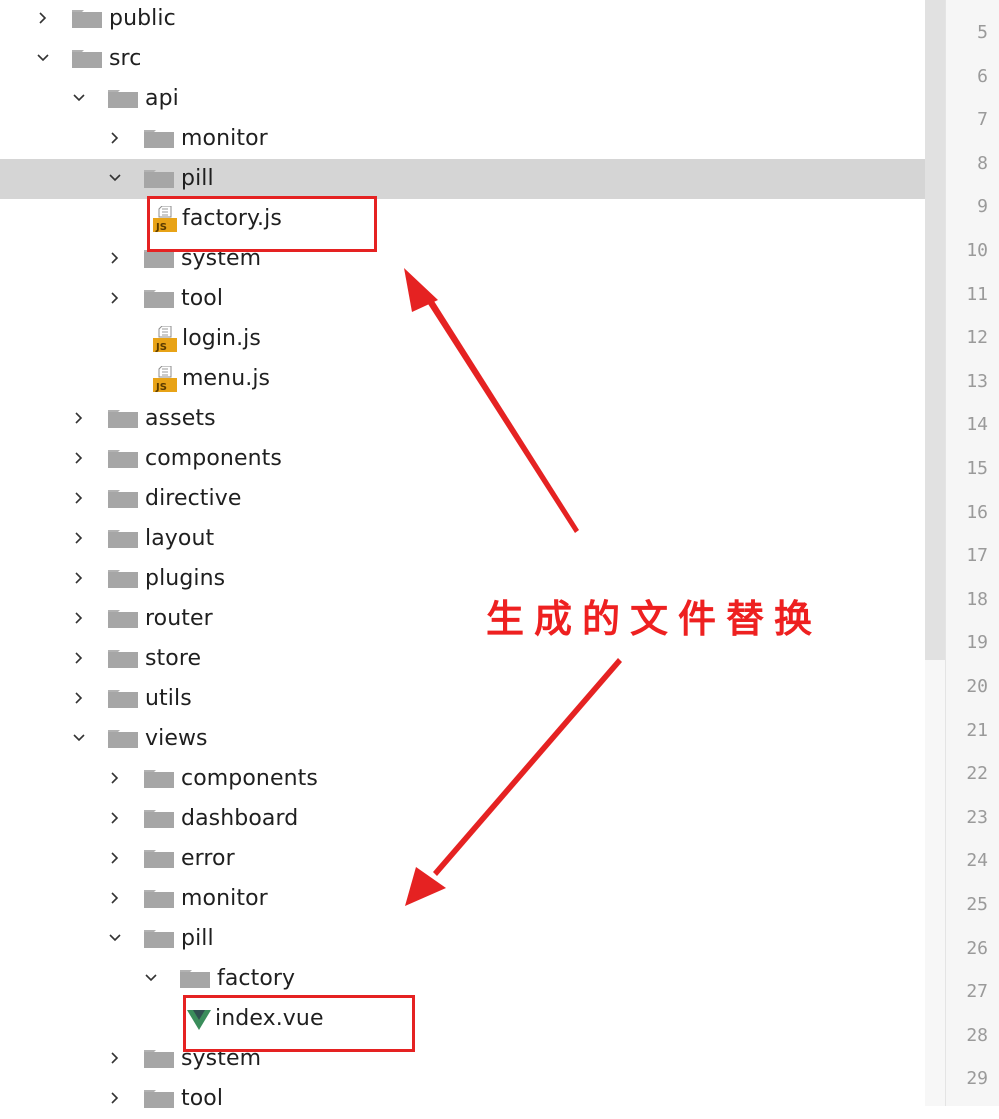  I want to click on arrow-down-head, so click(425, 886).